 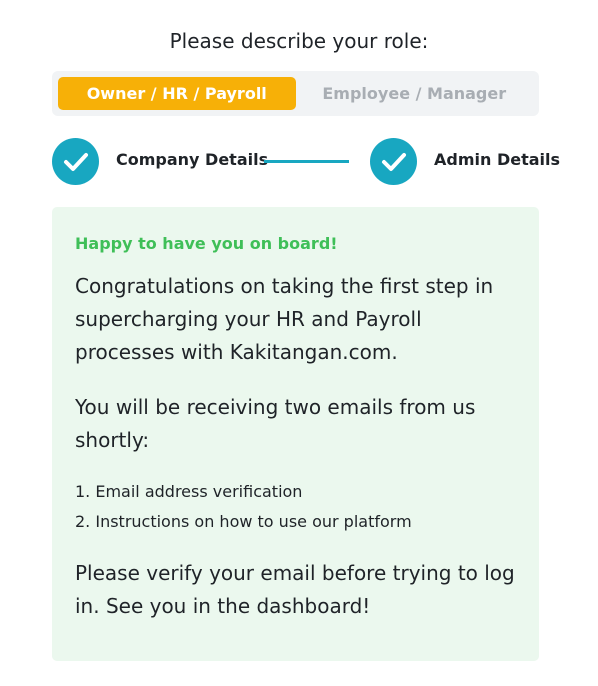 I want to click on role-owner-hr-payroll-button: Owner / HR / Payroll, so click(x=177, y=93).